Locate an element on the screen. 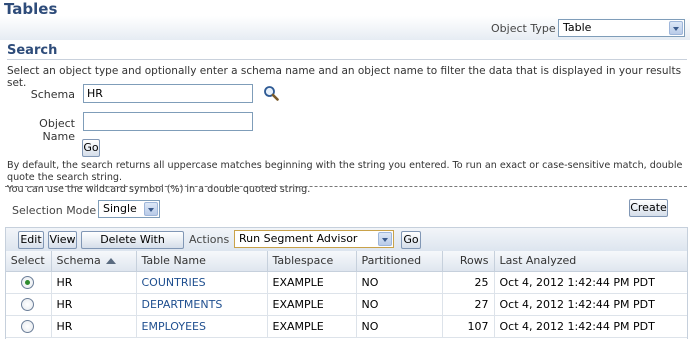 The height and width of the screenshot is (340, 690). rows-cell: 27 is located at coordinates (468, 304).